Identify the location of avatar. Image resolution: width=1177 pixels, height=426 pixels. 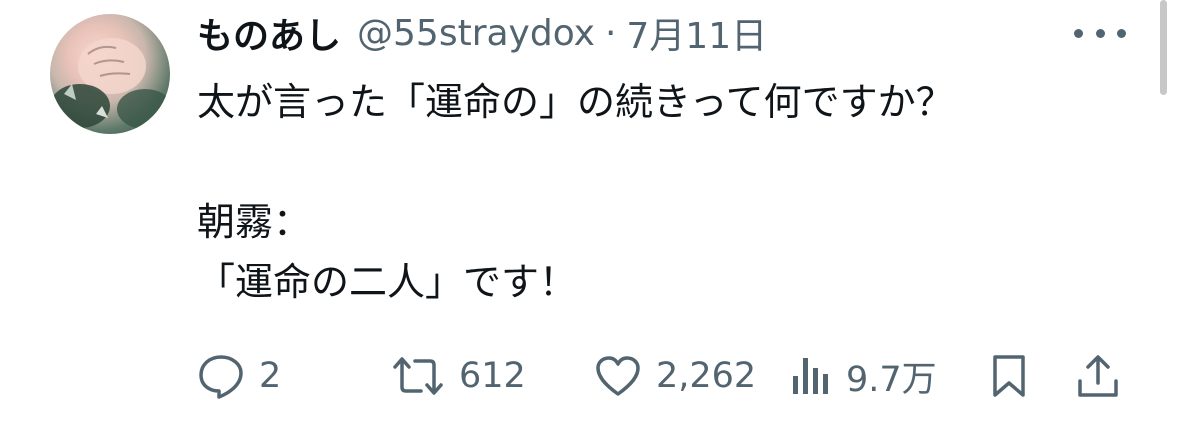
(110, 74).